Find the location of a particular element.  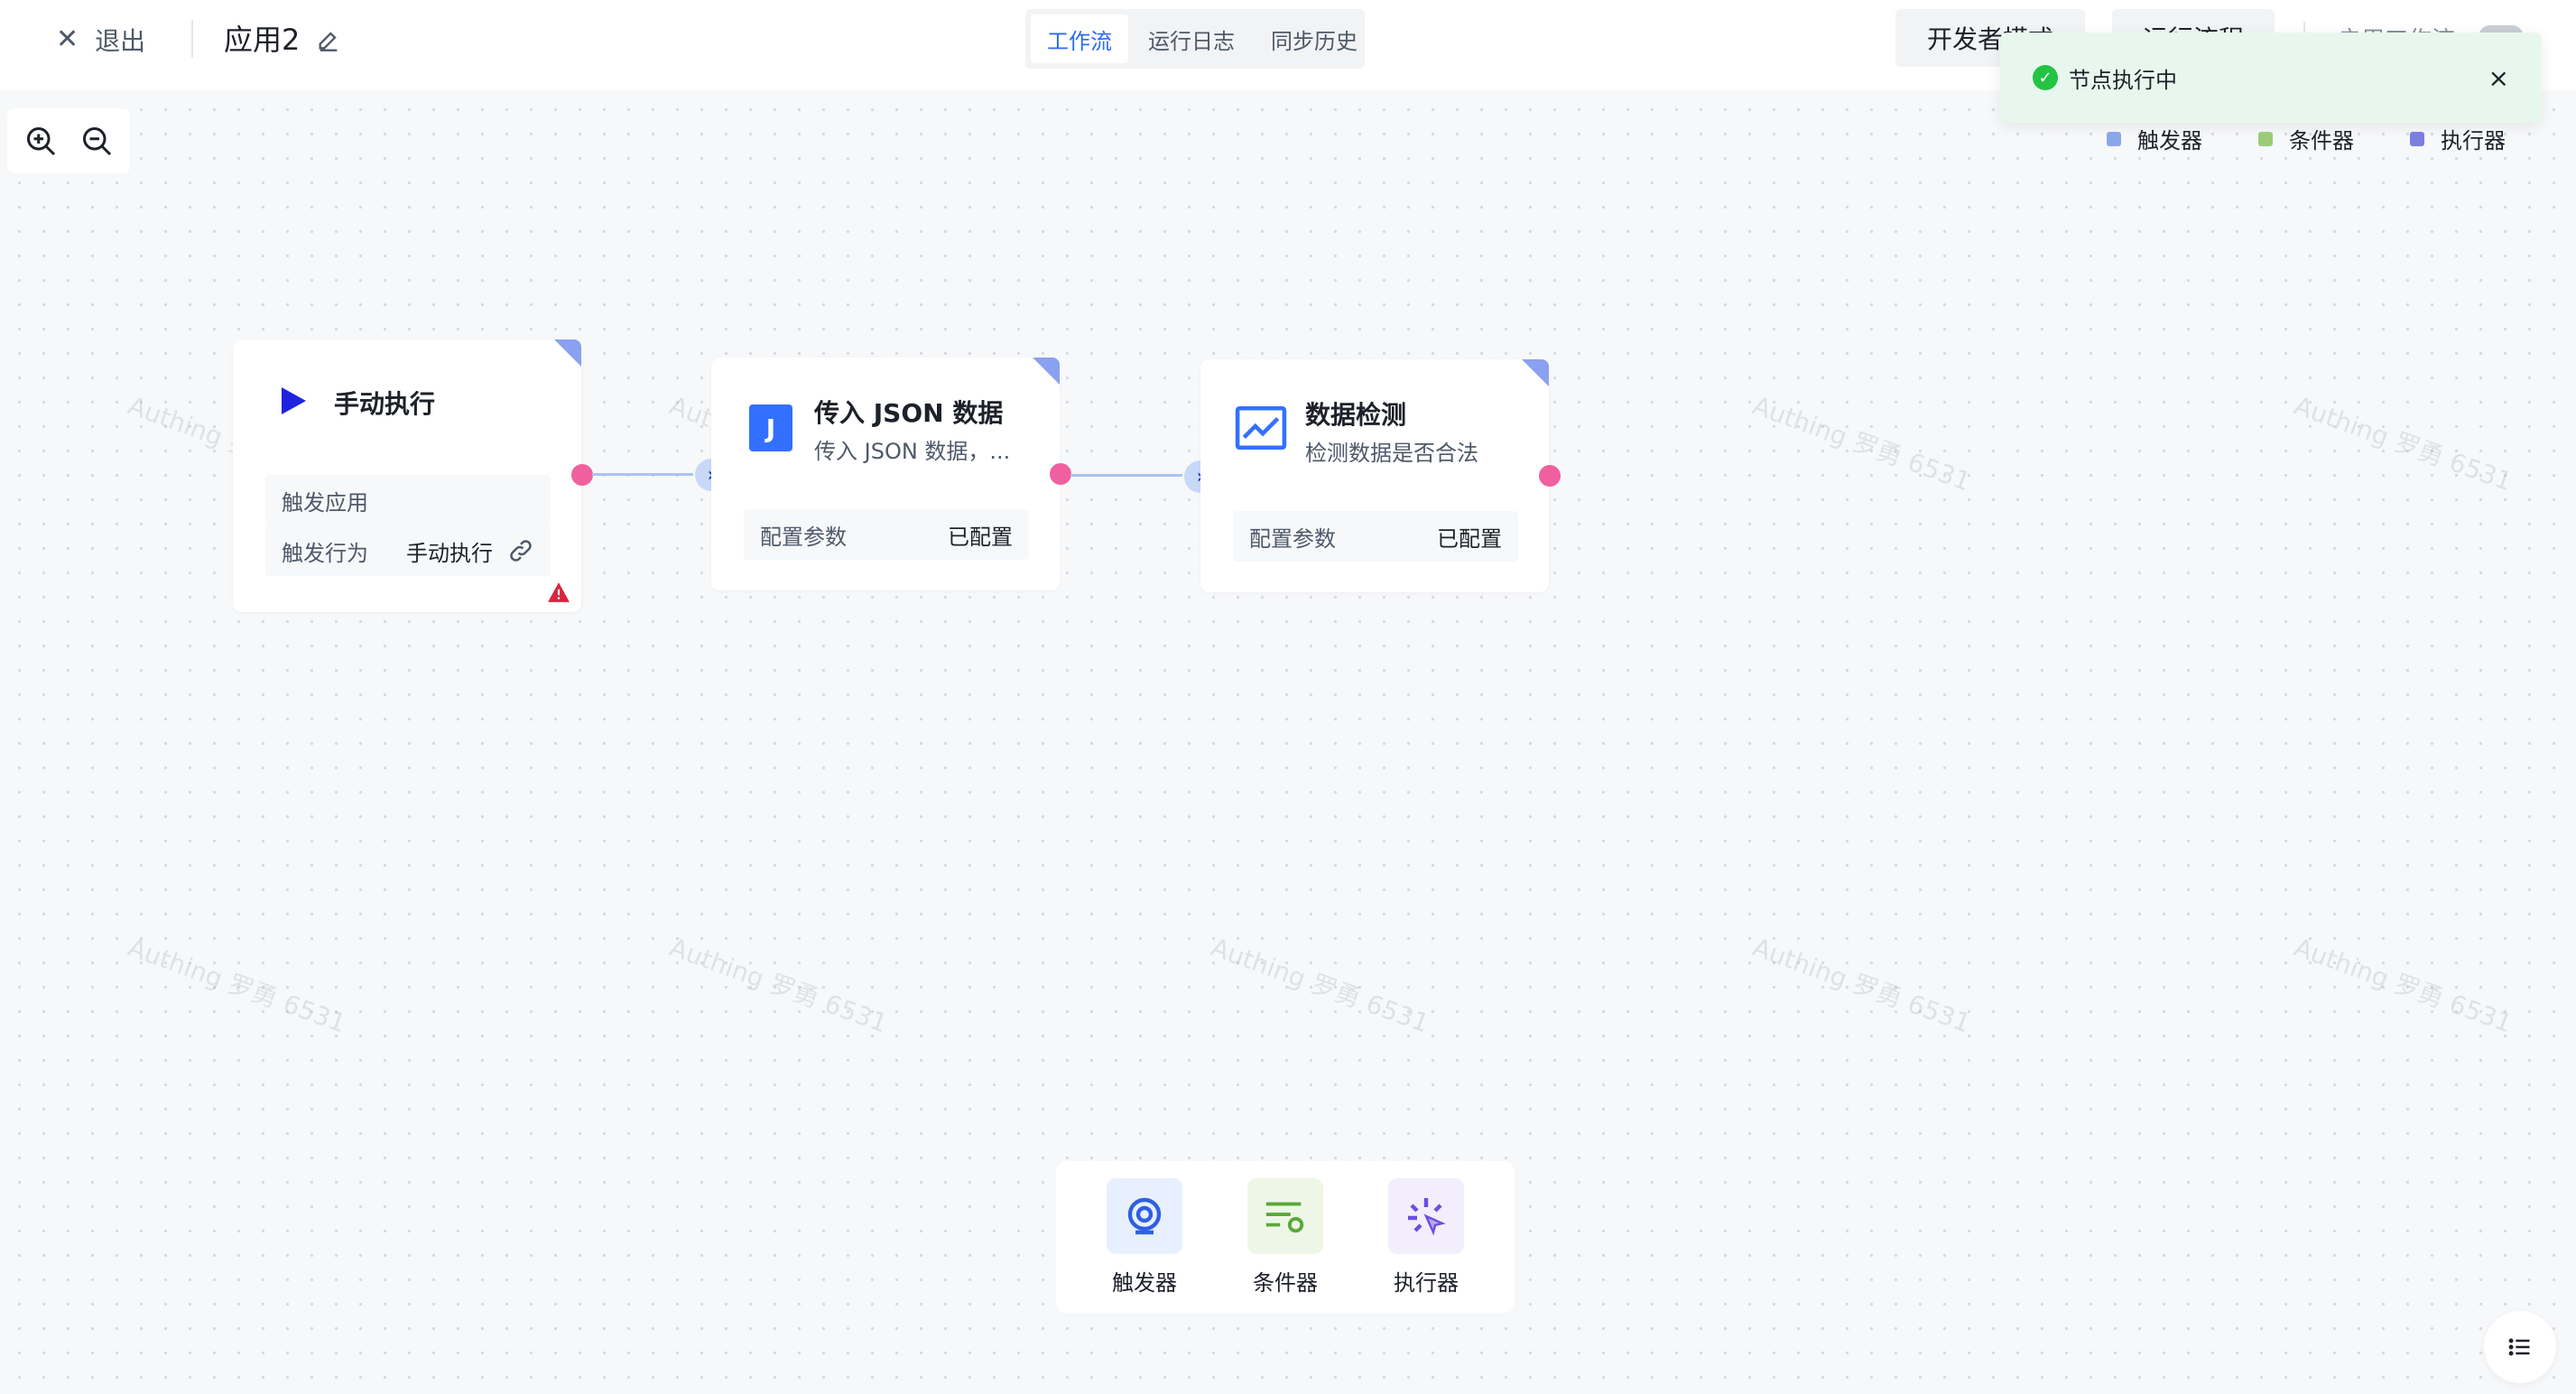

palette-label: 触发器 is located at coordinates (1144, 1282).